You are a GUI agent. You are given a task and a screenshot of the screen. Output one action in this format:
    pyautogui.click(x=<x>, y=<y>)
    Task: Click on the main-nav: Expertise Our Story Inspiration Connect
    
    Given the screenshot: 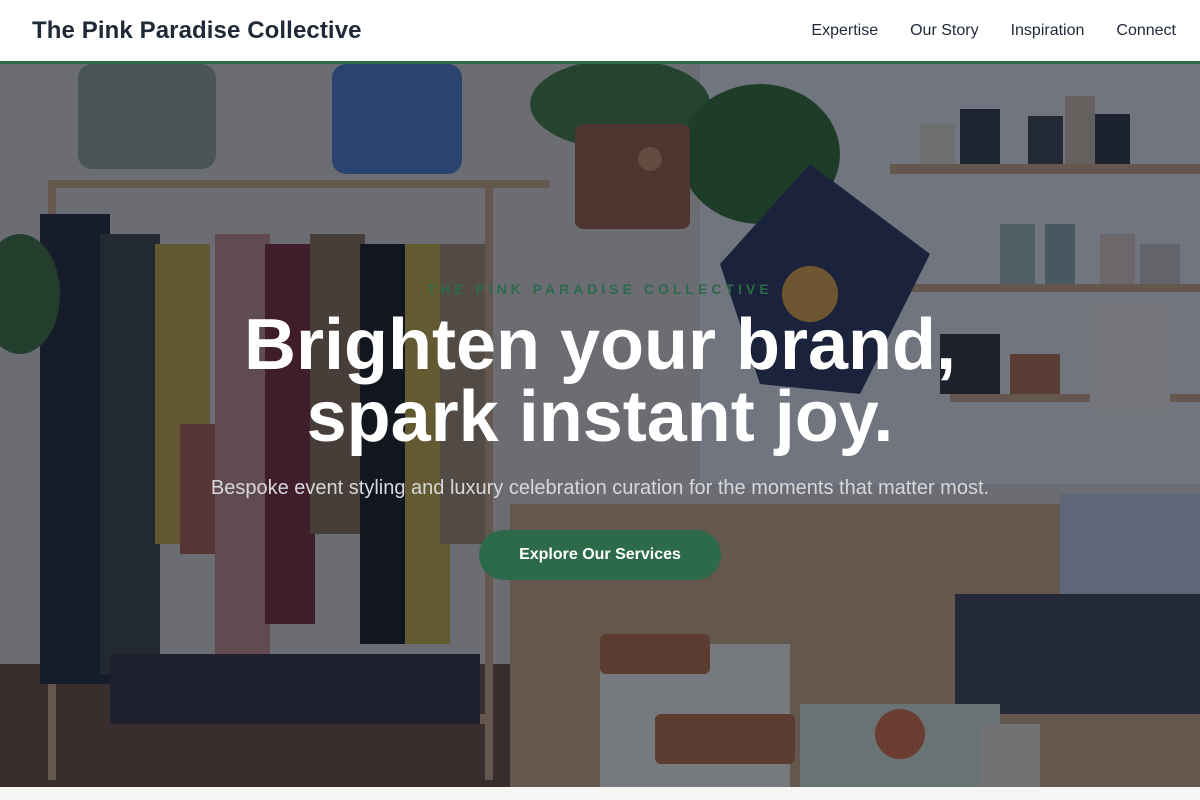 What is the action you would take?
    pyautogui.click(x=993, y=31)
    